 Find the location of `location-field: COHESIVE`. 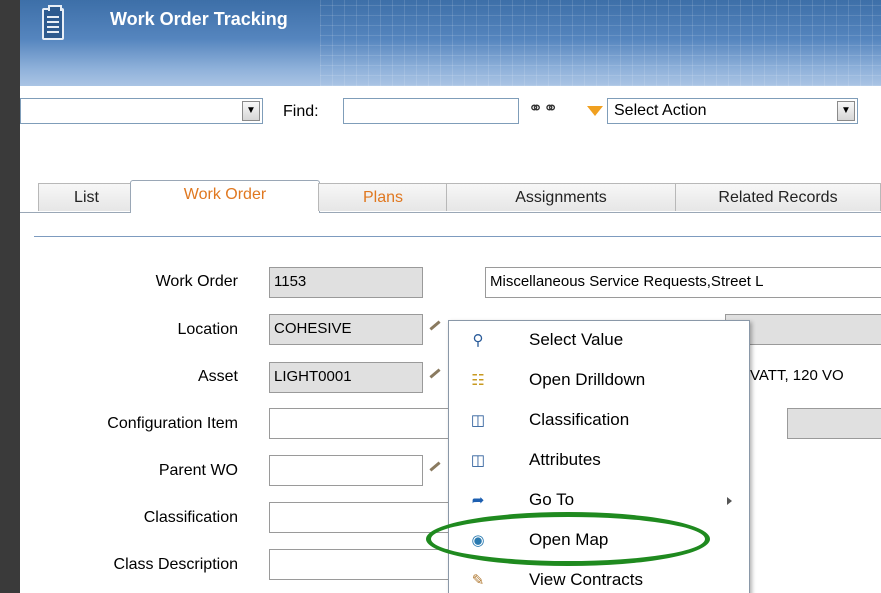

location-field: COHESIVE is located at coordinates (346, 329).